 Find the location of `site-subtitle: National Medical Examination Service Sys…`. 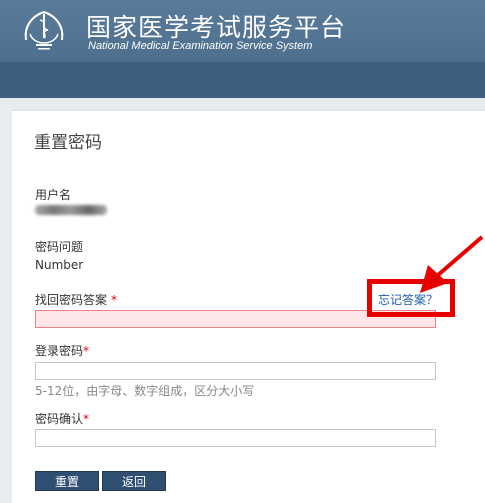

site-subtitle: National Medical Examination Service Sys… is located at coordinates (200, 46).